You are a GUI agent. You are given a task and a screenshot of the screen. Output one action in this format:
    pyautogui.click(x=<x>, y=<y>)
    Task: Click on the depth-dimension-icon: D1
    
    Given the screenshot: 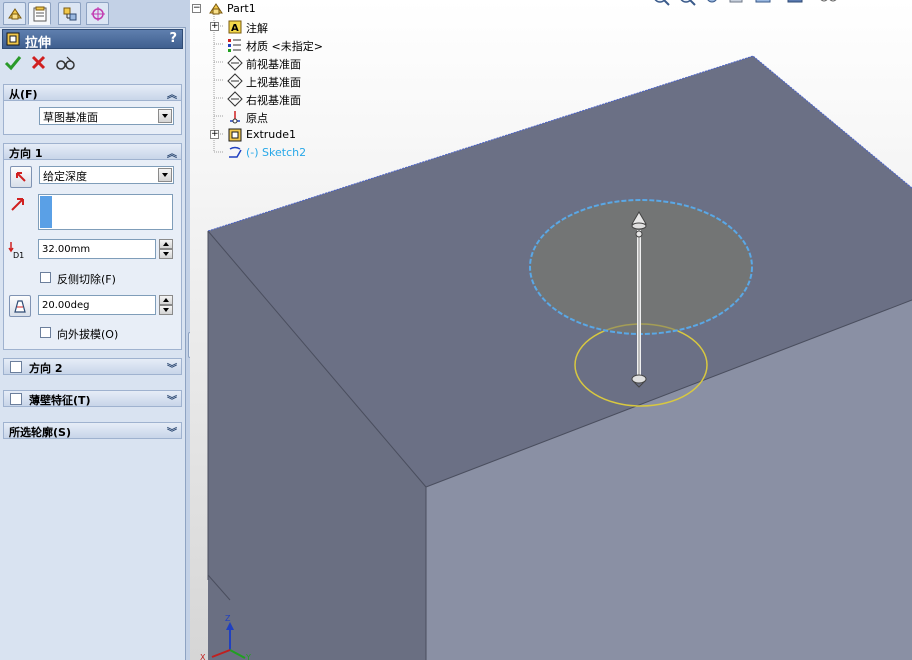 What is the action you would take?
    pyautogui.click(x=16, y=251)
    